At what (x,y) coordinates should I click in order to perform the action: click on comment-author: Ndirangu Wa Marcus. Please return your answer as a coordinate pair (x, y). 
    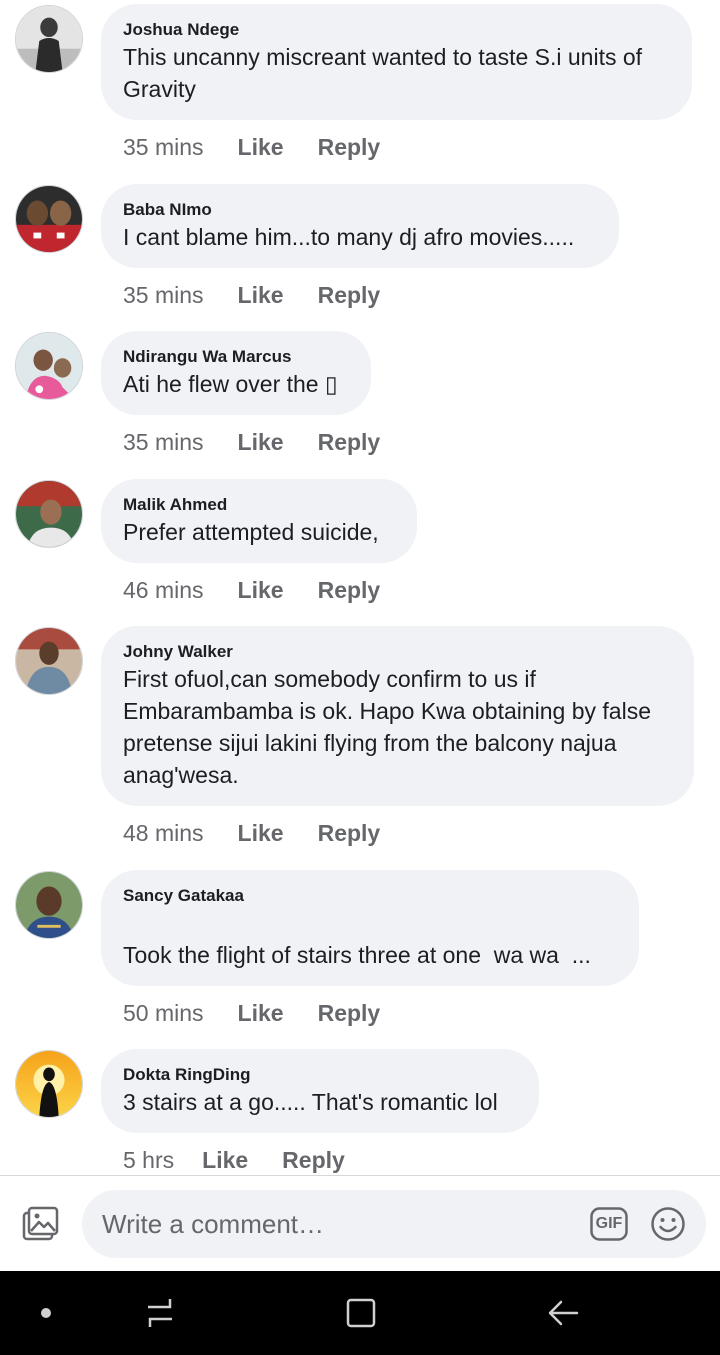
    Looking at the image, I should click on (236, 357).